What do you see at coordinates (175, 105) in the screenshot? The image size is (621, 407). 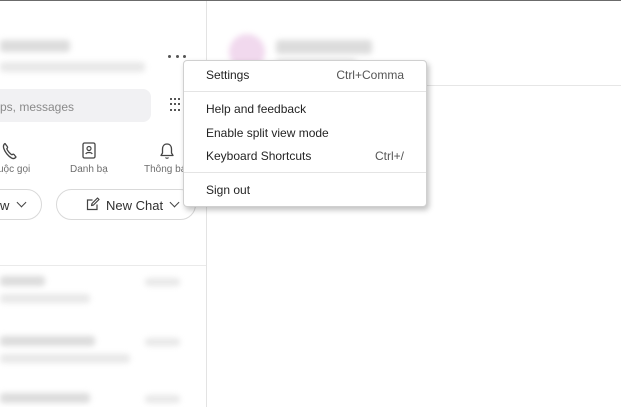 I see `dialpad-icon` at bounding box center [175, 105].